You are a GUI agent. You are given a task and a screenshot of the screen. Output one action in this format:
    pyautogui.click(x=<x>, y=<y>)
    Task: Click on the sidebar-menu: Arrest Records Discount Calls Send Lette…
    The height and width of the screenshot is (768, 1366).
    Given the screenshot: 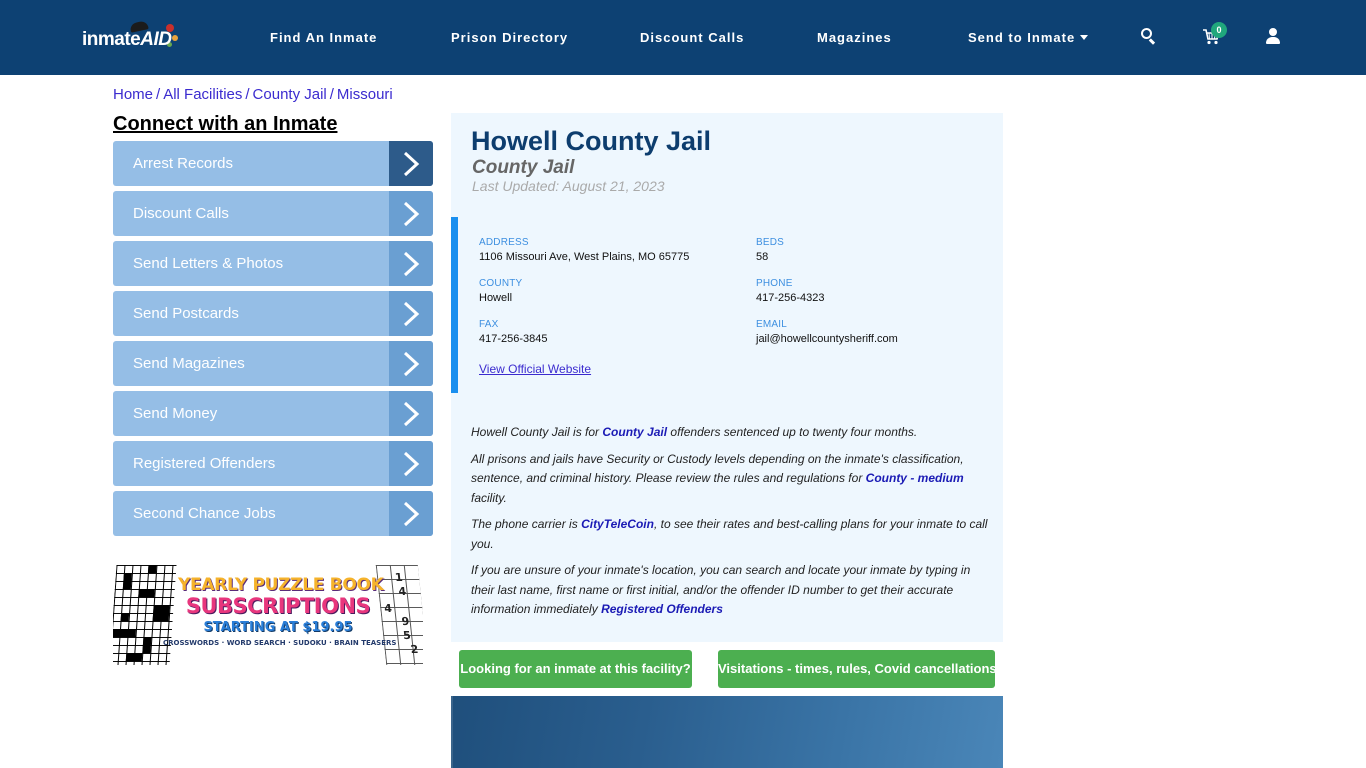 What is the action you would take?
    pyautogui.click(x=273, y=341)
    